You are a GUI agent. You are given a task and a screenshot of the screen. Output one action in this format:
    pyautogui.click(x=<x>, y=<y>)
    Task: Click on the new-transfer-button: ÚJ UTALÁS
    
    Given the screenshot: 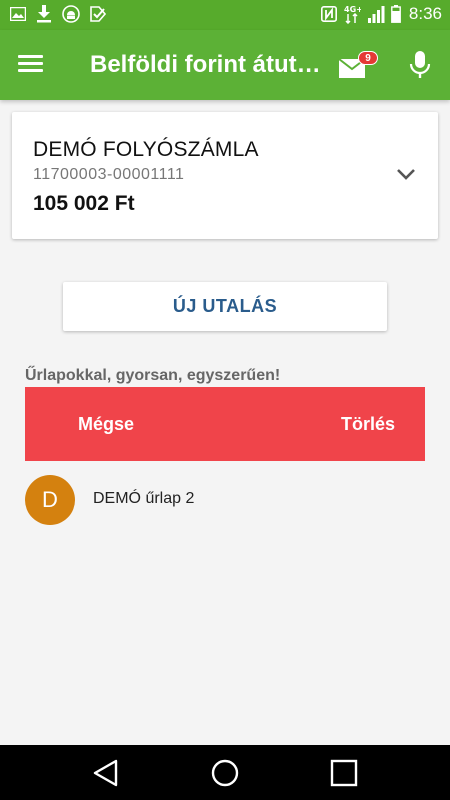 What is the action you would take?
    pyautogui.click(x=225, y=306)
    